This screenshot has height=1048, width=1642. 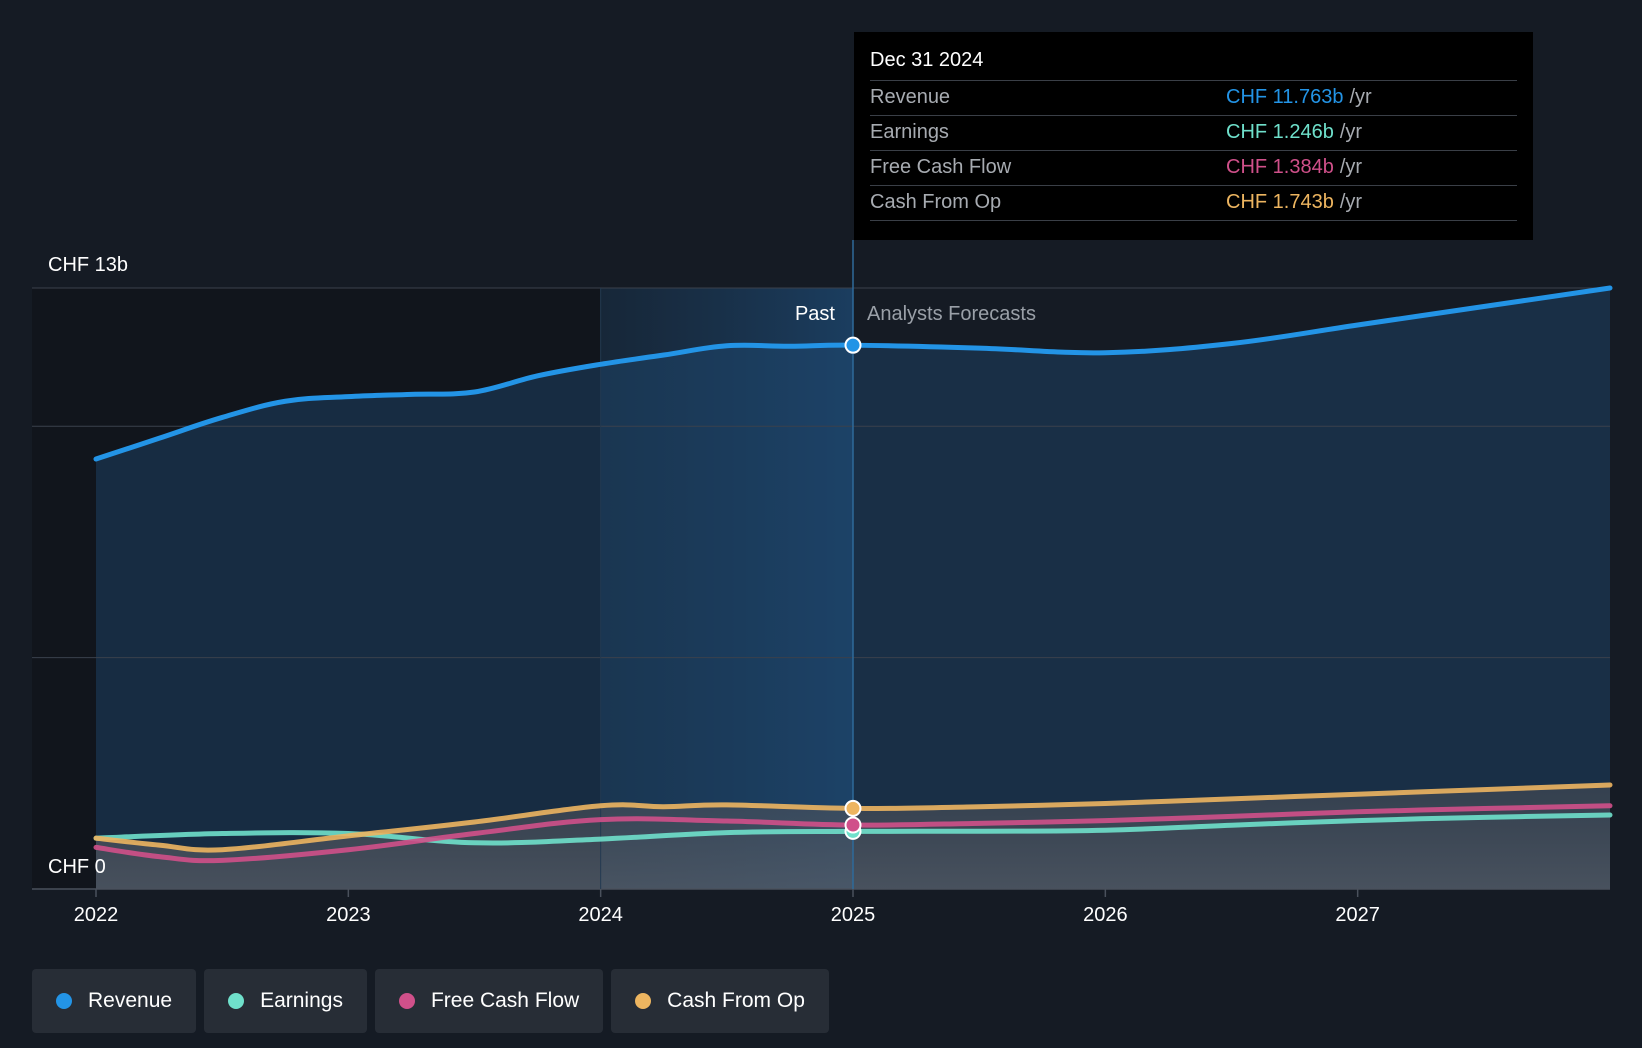 What do you see at coordinates (909, 132) in the screenshot?
I see `tooltip-row-label: Earnings` at bounding box center [909, 132].